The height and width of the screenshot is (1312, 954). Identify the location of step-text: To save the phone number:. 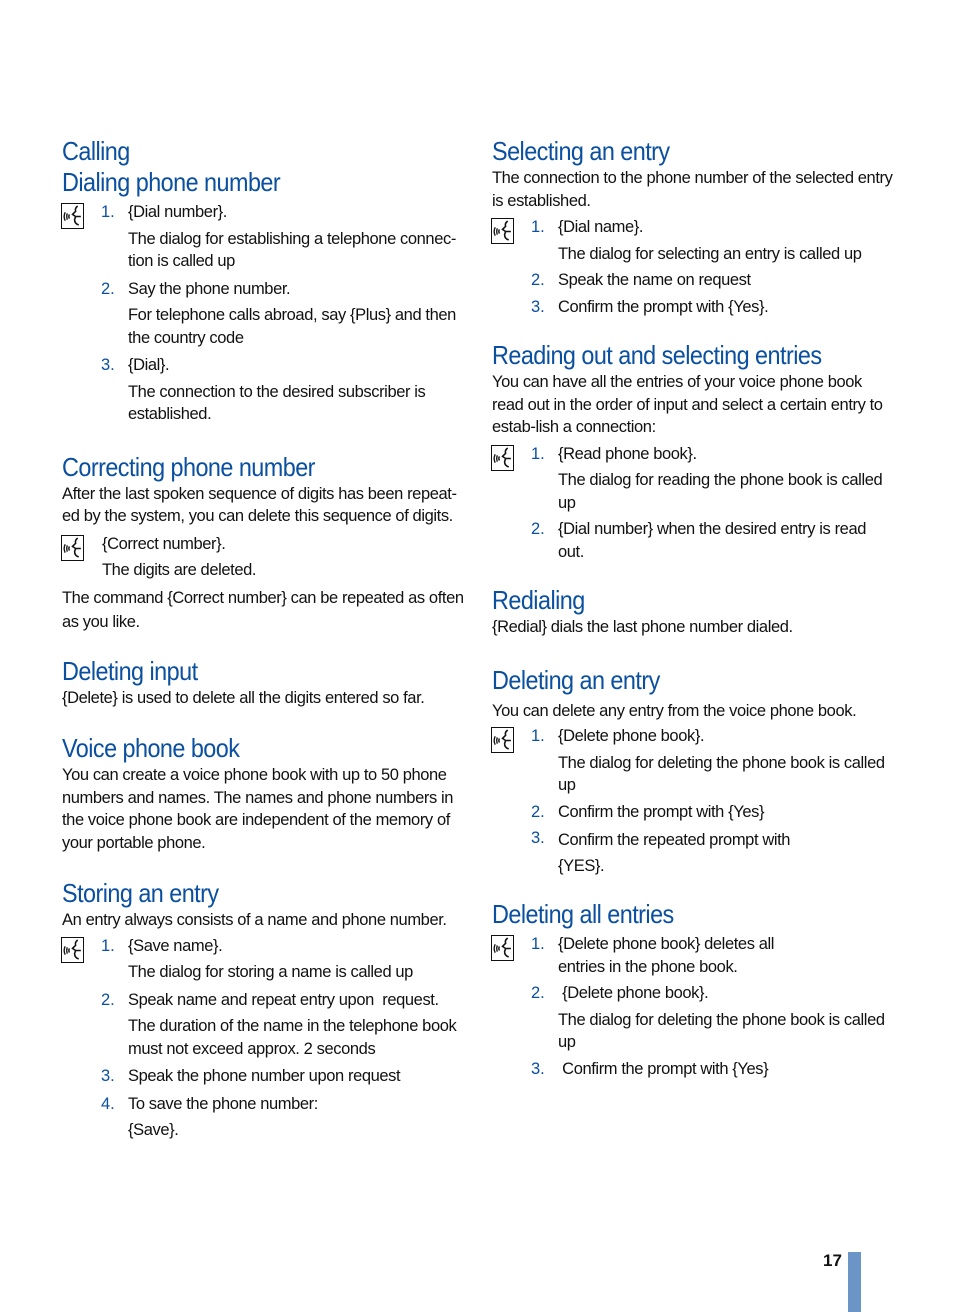
(223, 1103).